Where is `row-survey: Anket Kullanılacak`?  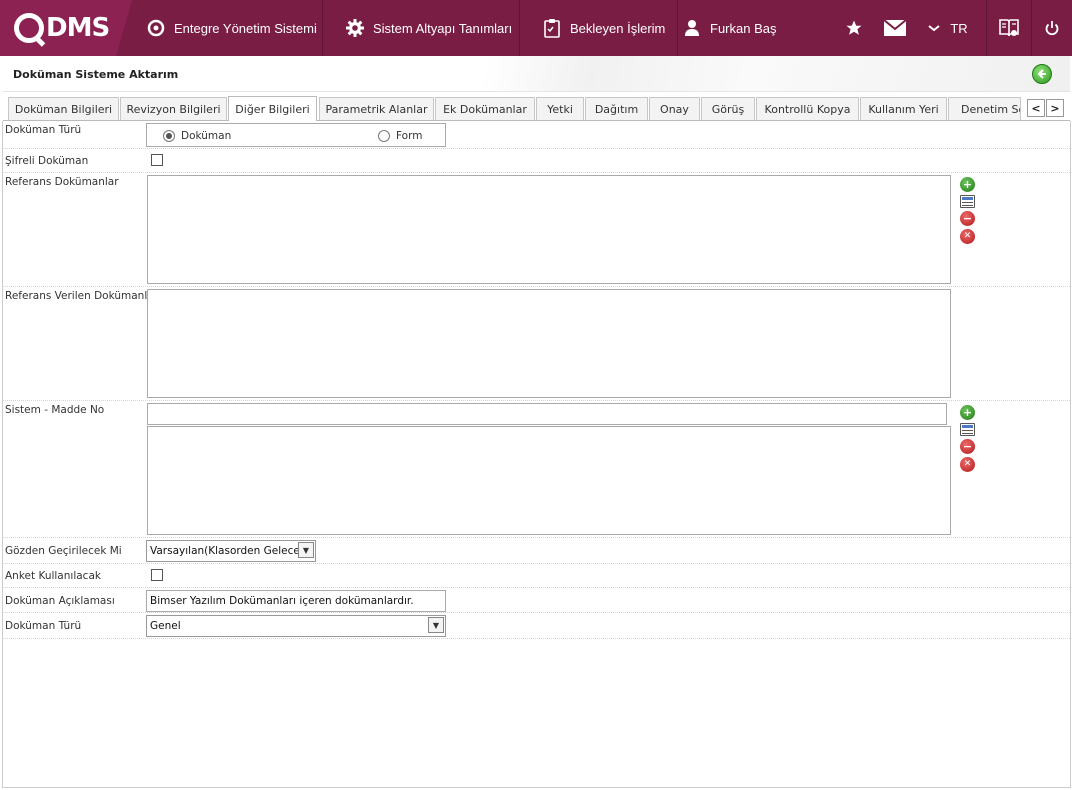
row-survey: Anket Kullanılacak is located at coordinates (536, 576).